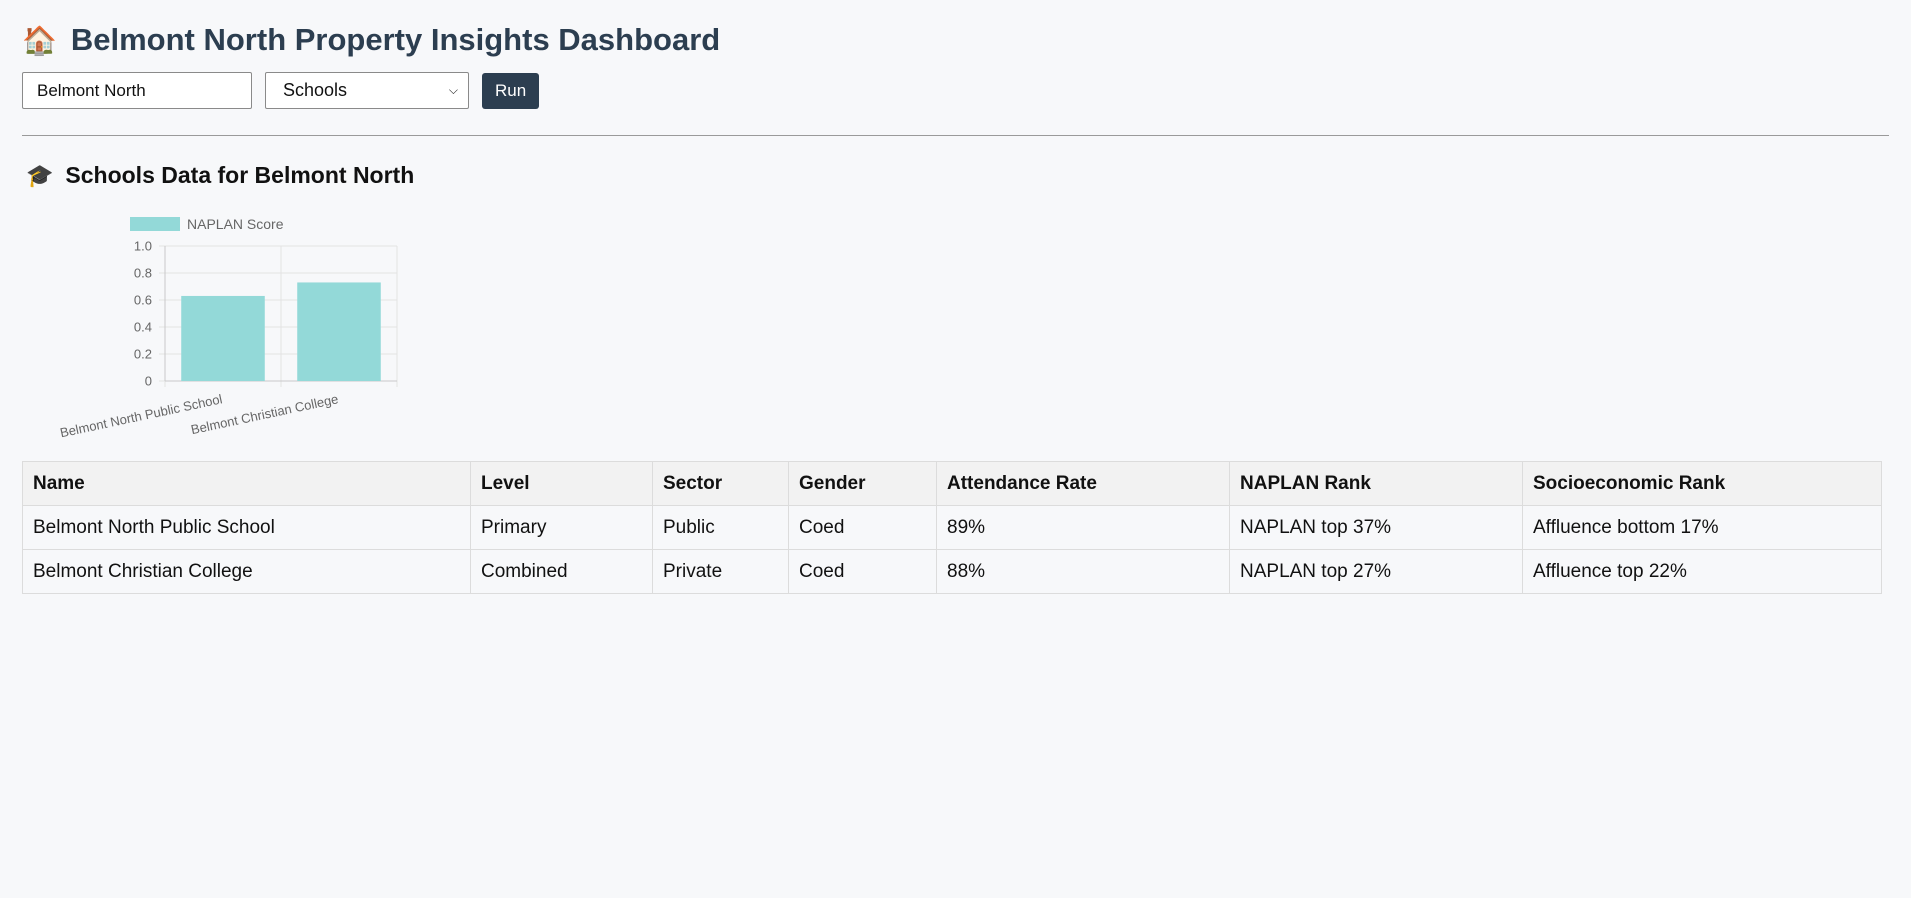  Describe the element at coordinates (143, 354) in the screenshot. I see `y-tick-label: 0.2` at that location.